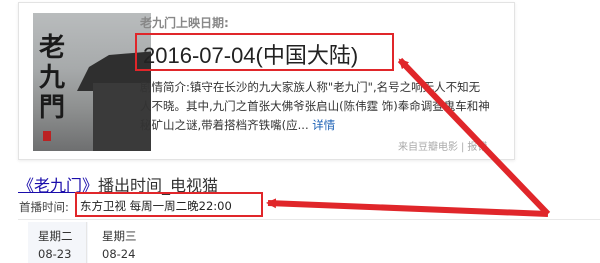  I want to click on day-date: 08-23, so click(55, 254).